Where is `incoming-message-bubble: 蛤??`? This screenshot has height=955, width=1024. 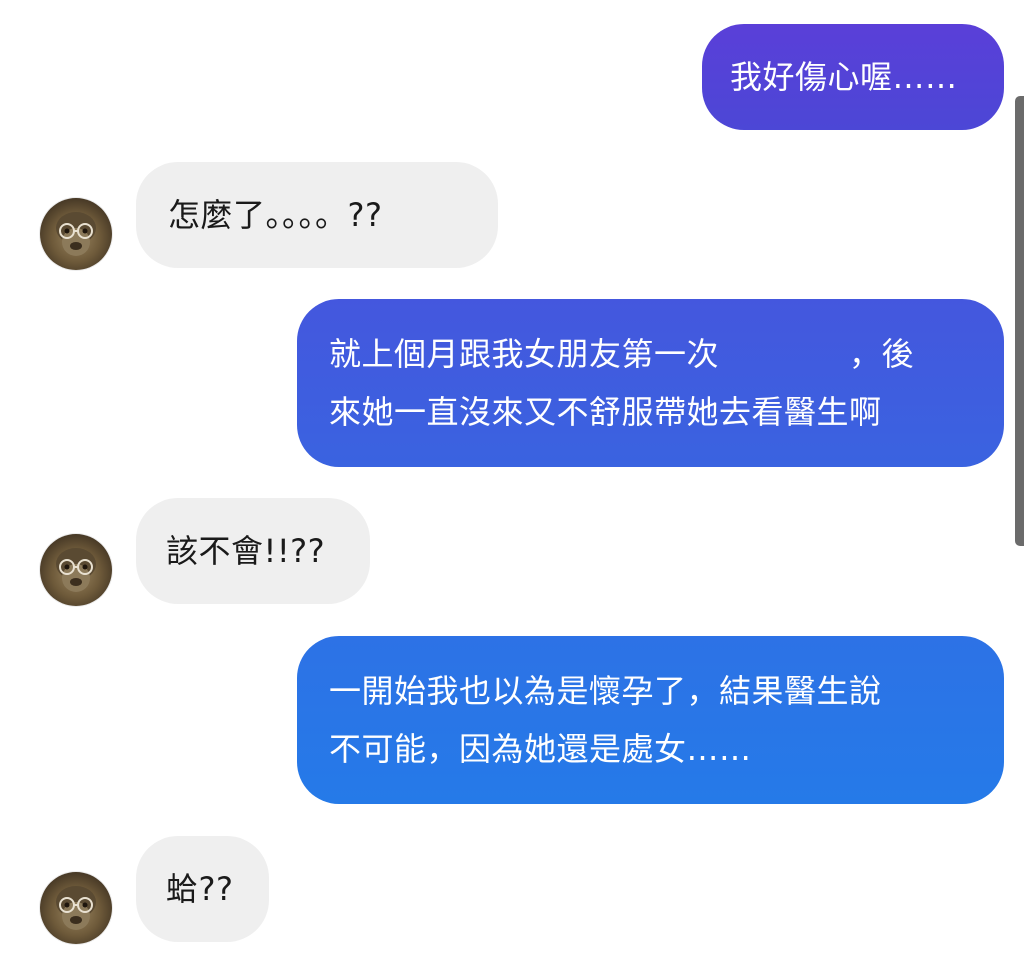 incoming-message-bubble: 蛤?? is located at coordinates (202, 889).